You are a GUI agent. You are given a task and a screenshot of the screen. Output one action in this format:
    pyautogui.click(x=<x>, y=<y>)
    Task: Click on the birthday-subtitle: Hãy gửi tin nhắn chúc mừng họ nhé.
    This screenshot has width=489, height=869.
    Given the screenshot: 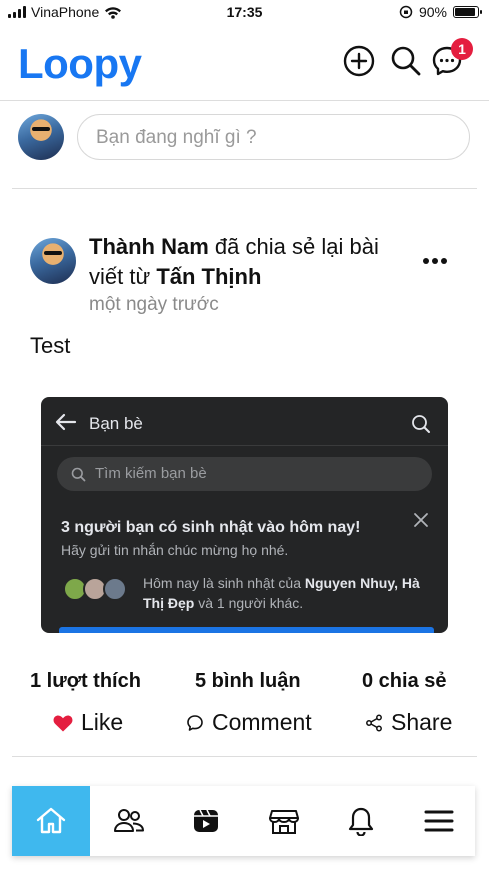 What is the action you would take?
    pyautogui.click(x=175, y=550)
    